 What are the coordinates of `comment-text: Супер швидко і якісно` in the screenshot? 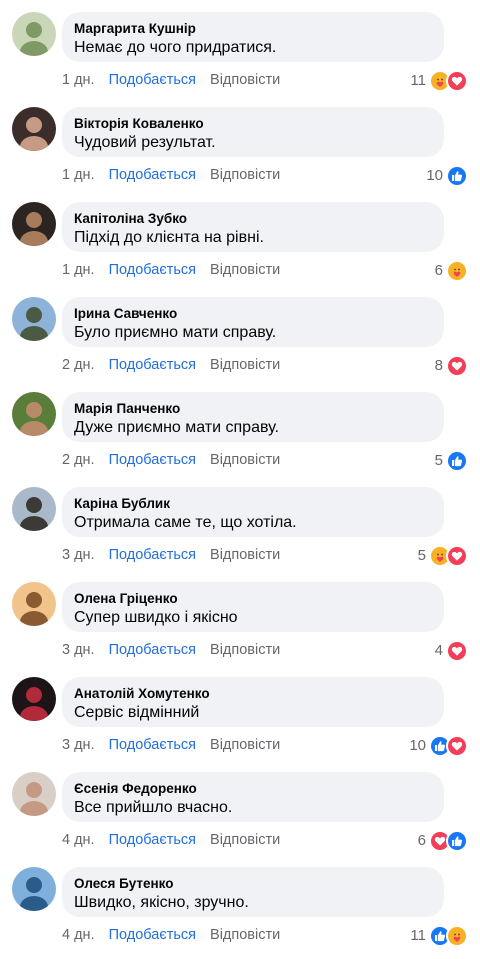 It's located at (156, 617).